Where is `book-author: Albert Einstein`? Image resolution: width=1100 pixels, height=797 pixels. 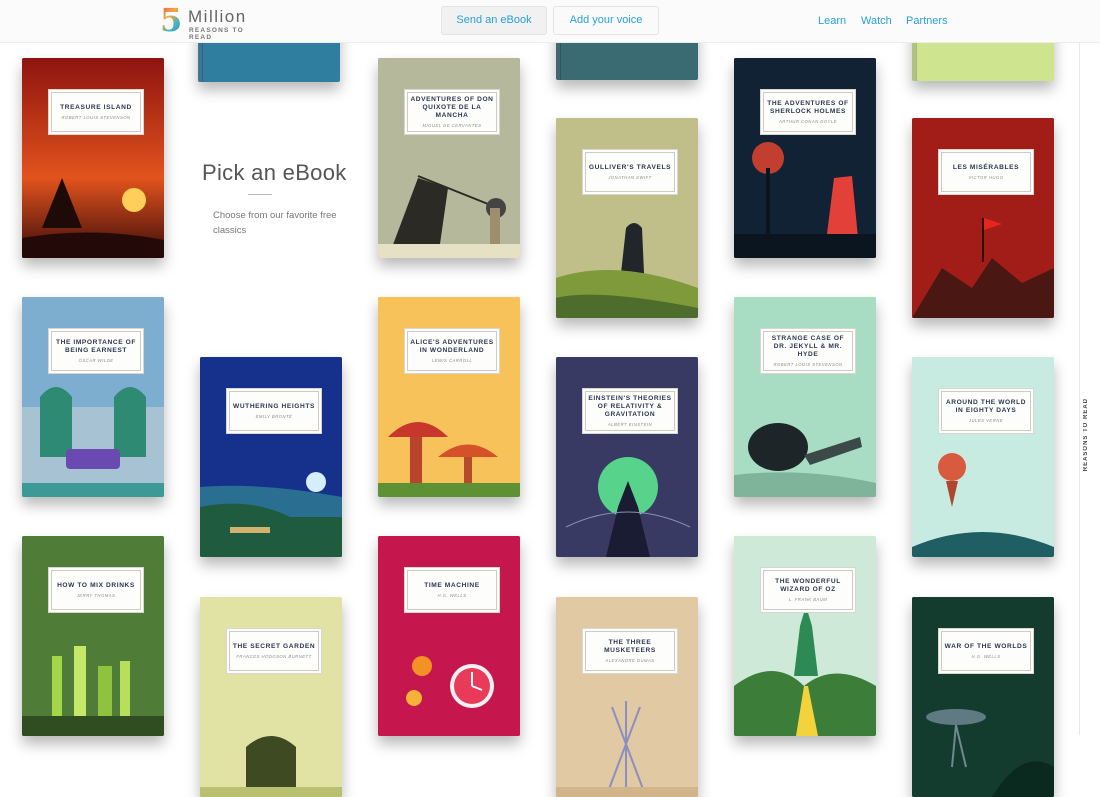
book-author: Albert Einstein is located at coordinates (630, 424).